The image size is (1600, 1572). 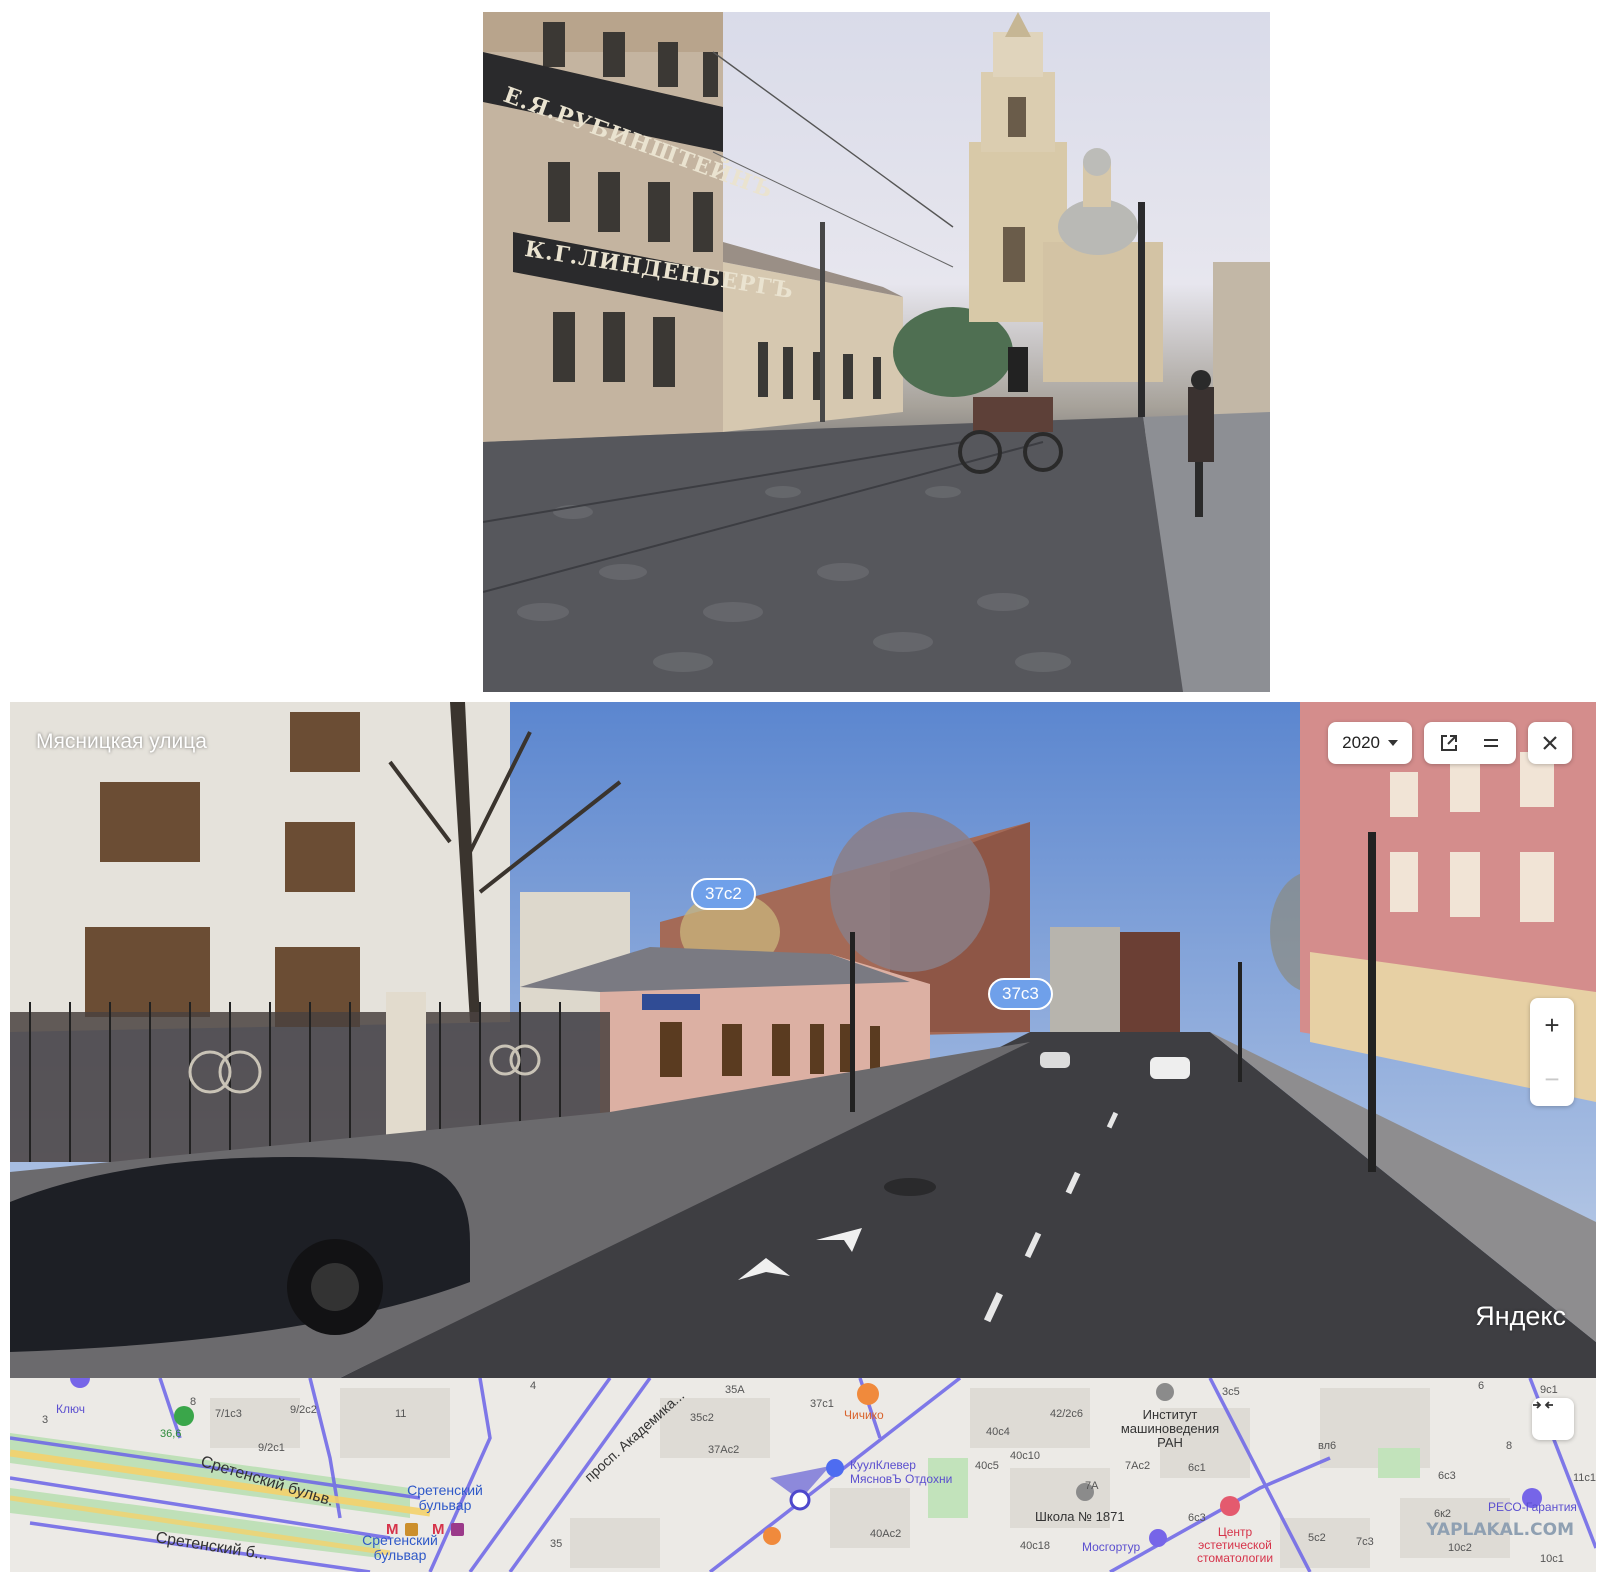 What do you see at coordinates (1035, 1546) in the screenshot?
I see `building-number: 40с18` at bounding box center [1035, 1546].